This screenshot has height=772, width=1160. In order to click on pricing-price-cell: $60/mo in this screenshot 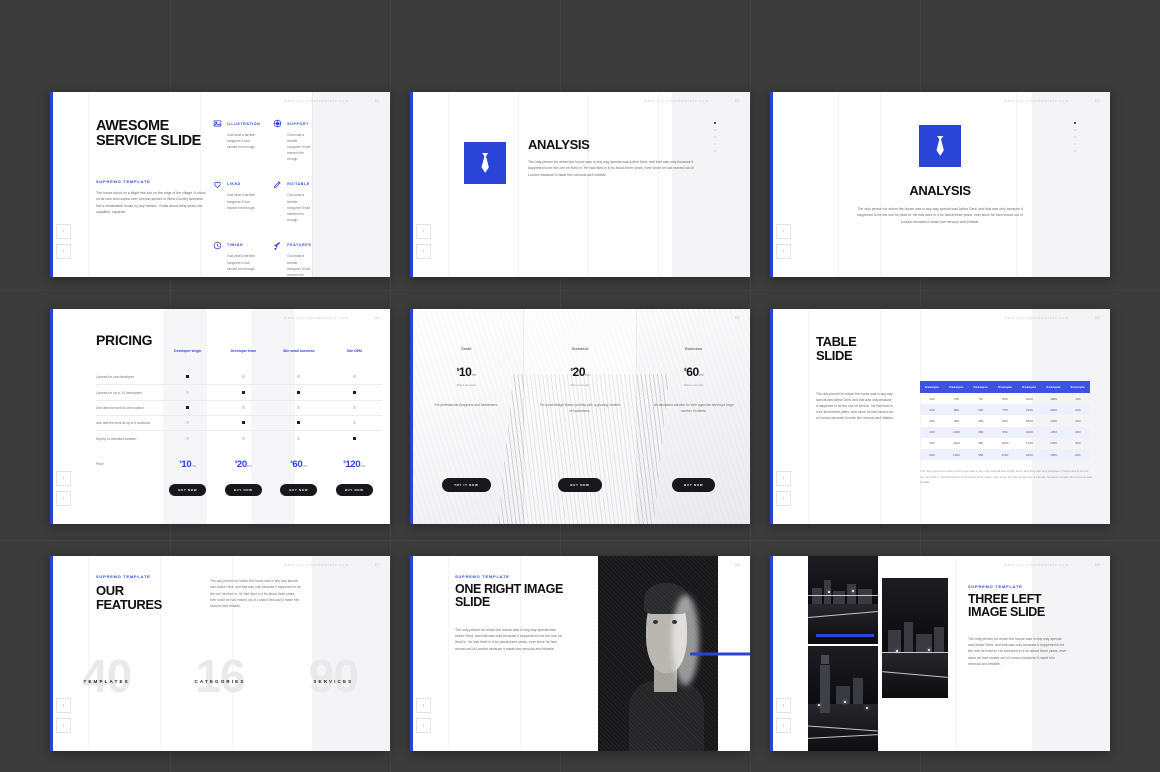, I will do `click(299, 460)`.